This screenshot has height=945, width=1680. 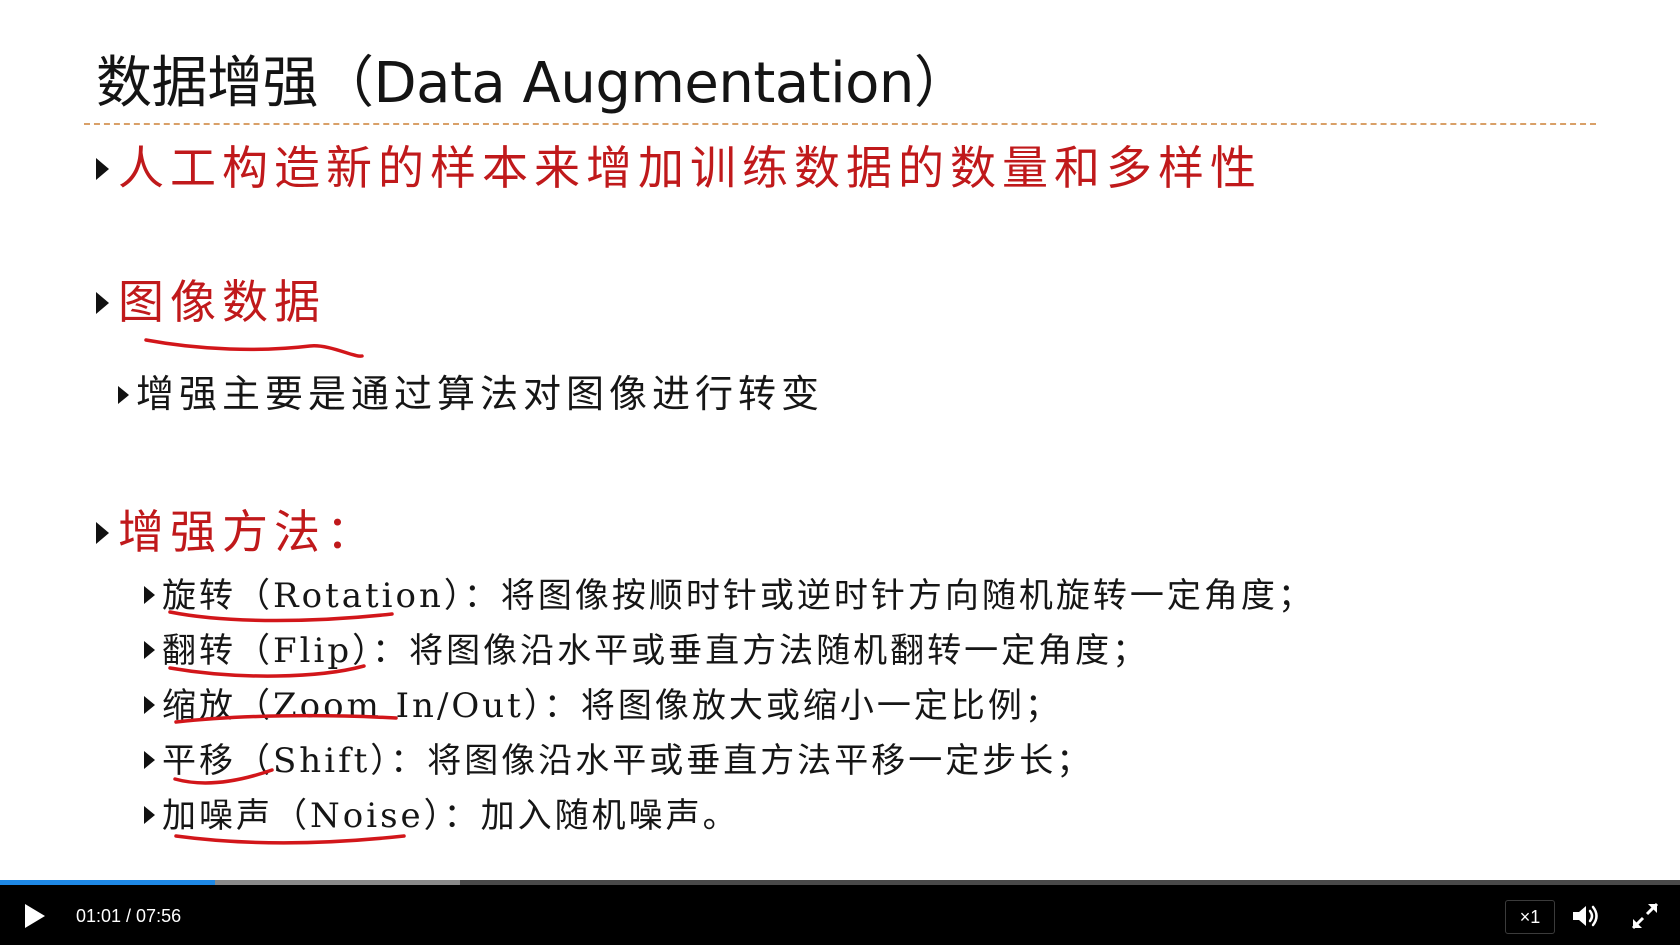 I want to click on fullscreen-button, so click(x=1645, y=916).